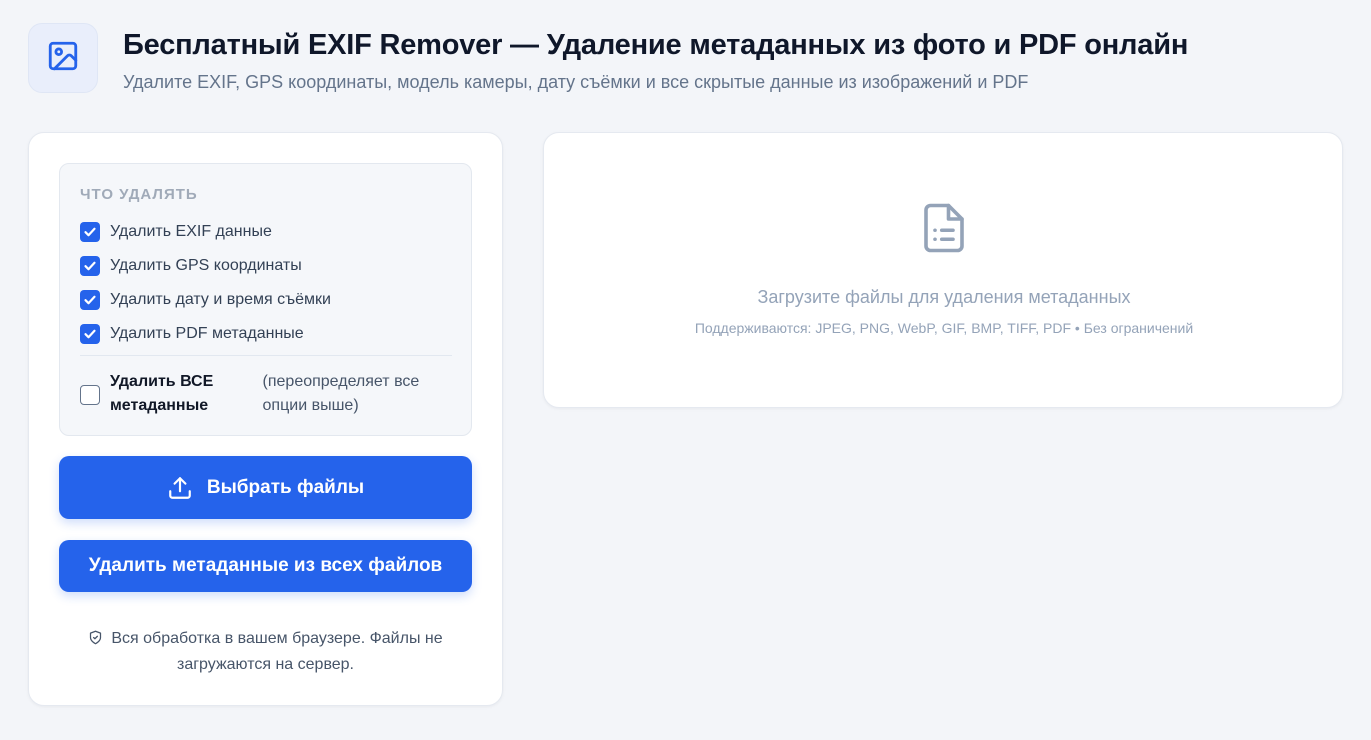 The image size is (1371, 740). I want to click on shield-icon, so click(95, 641).